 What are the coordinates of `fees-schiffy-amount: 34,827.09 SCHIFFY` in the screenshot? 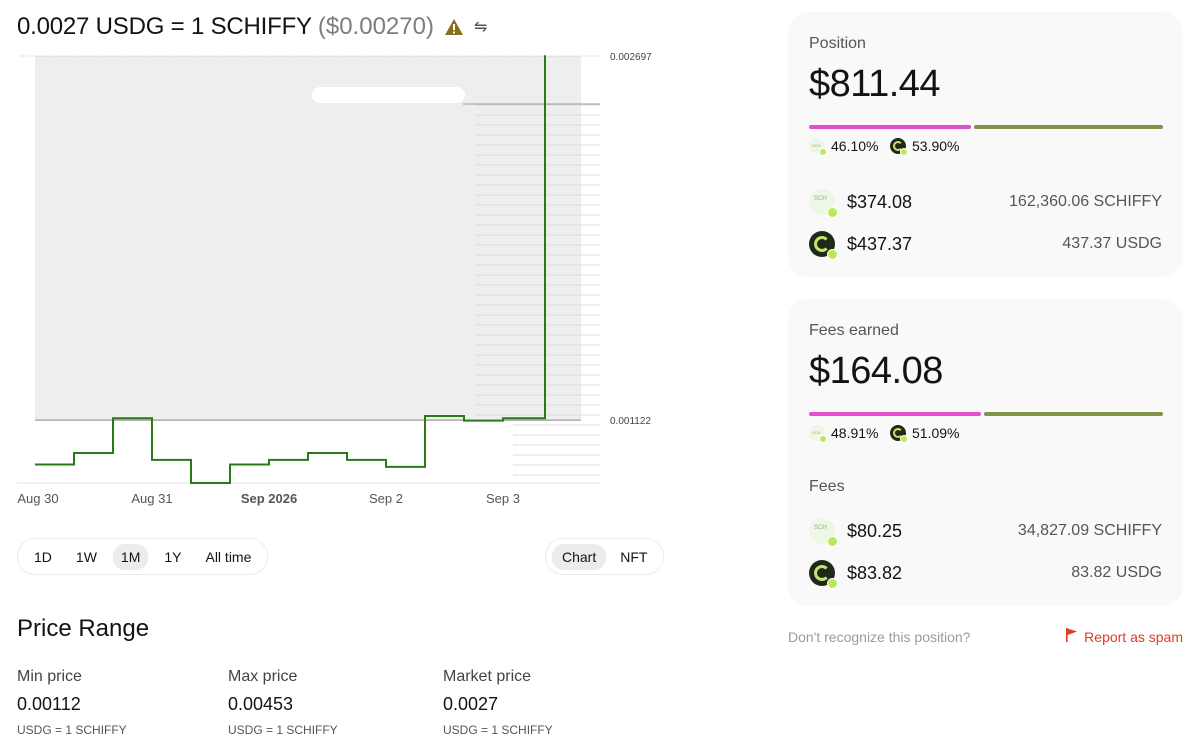 It's located at (1089, 530).